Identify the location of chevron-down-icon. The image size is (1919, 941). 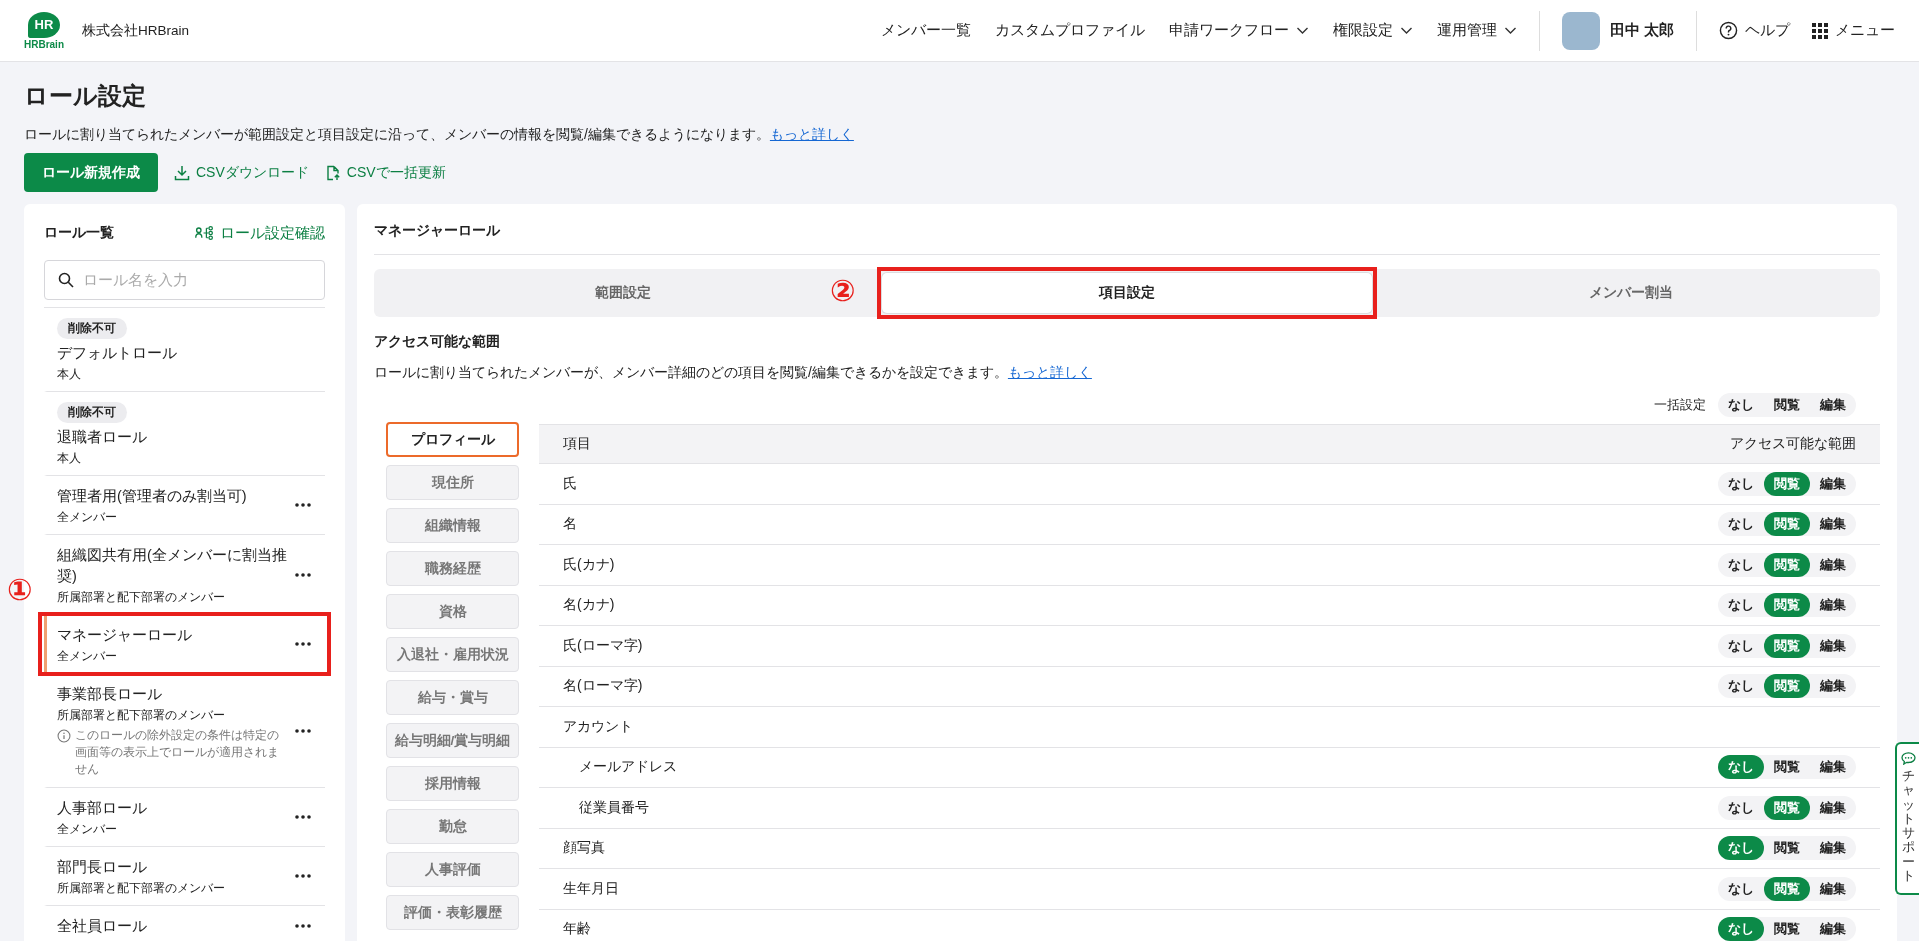
(1302, 30).